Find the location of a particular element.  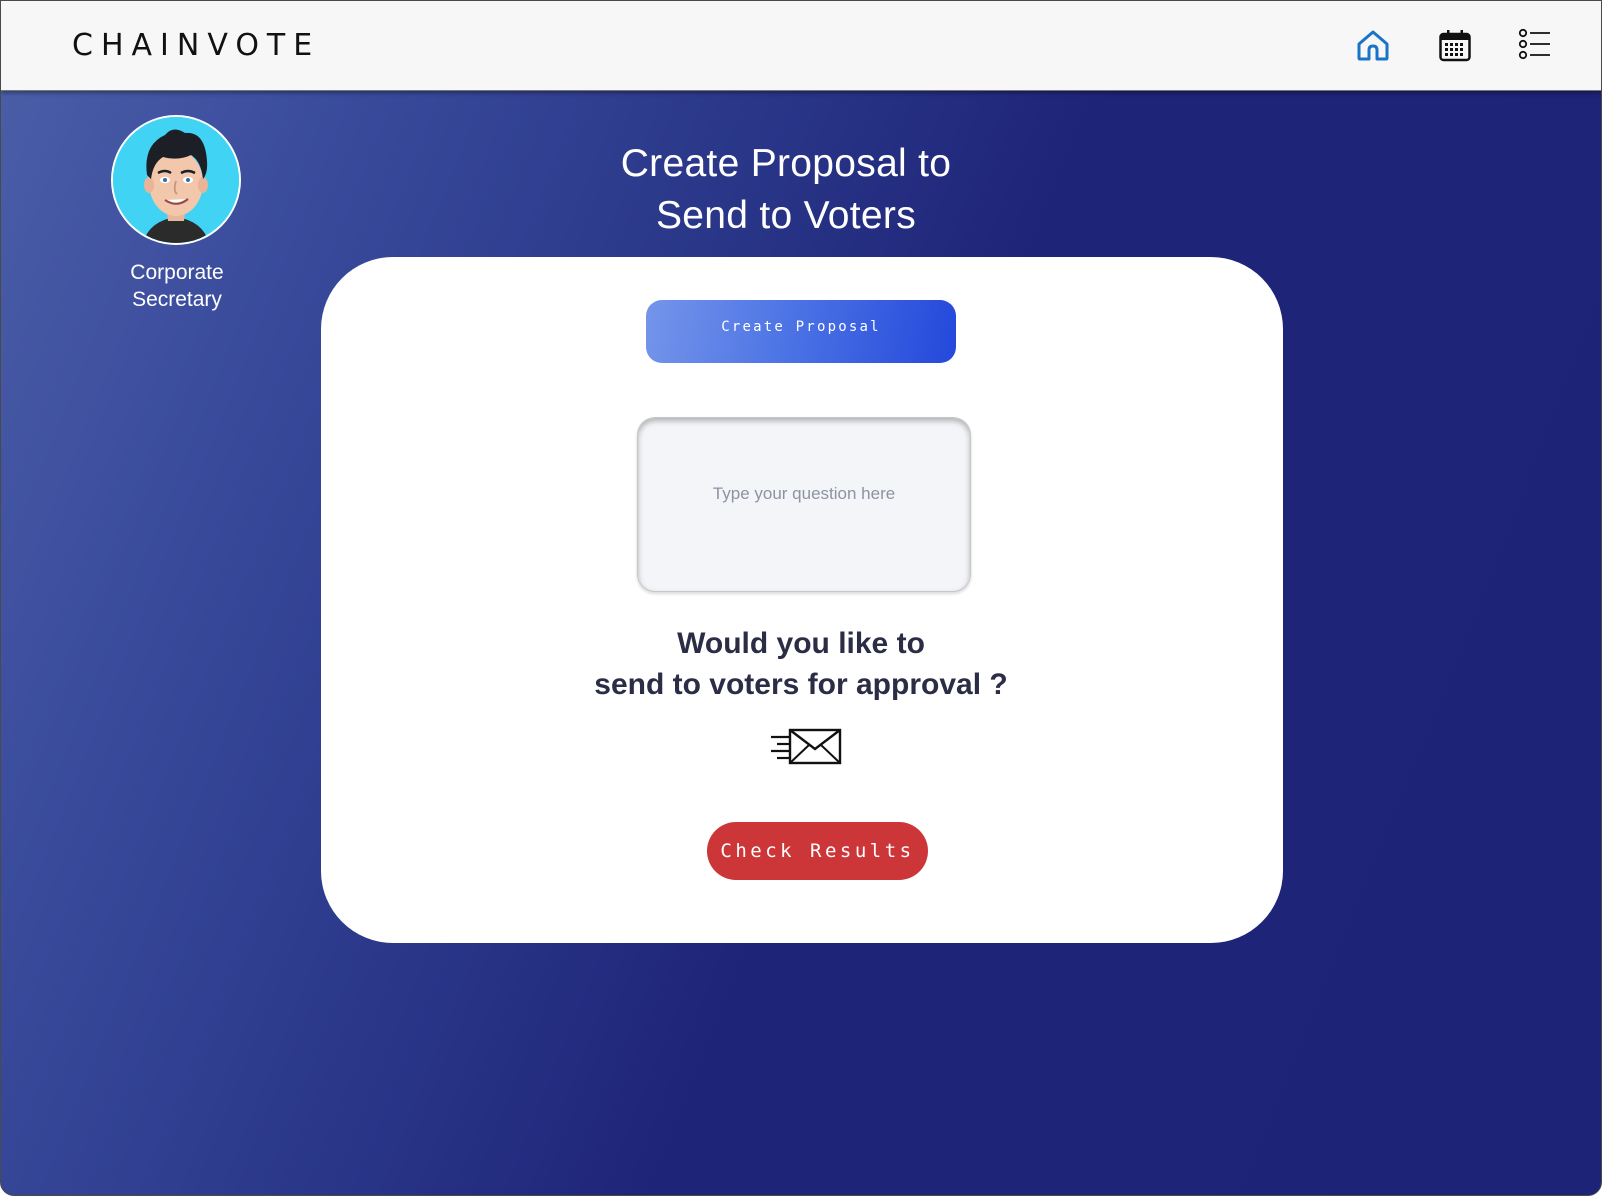

avatar is located at coordinates (176, 180).